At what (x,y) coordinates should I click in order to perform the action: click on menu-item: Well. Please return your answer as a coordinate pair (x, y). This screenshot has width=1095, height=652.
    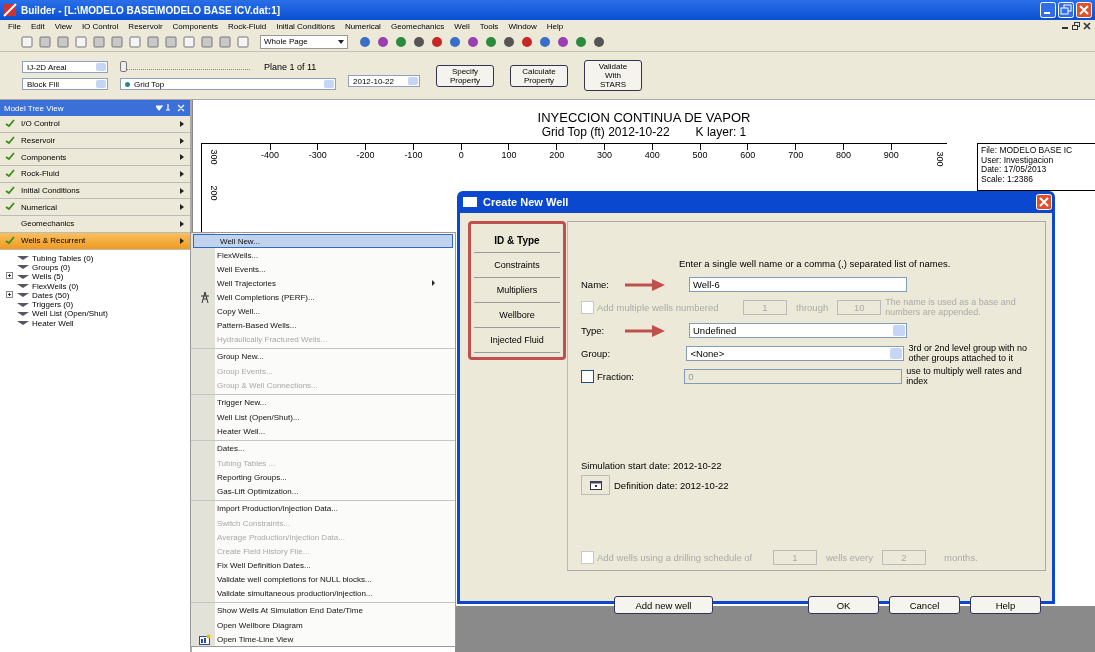
    Looking at the image, I should click on (462, 26).